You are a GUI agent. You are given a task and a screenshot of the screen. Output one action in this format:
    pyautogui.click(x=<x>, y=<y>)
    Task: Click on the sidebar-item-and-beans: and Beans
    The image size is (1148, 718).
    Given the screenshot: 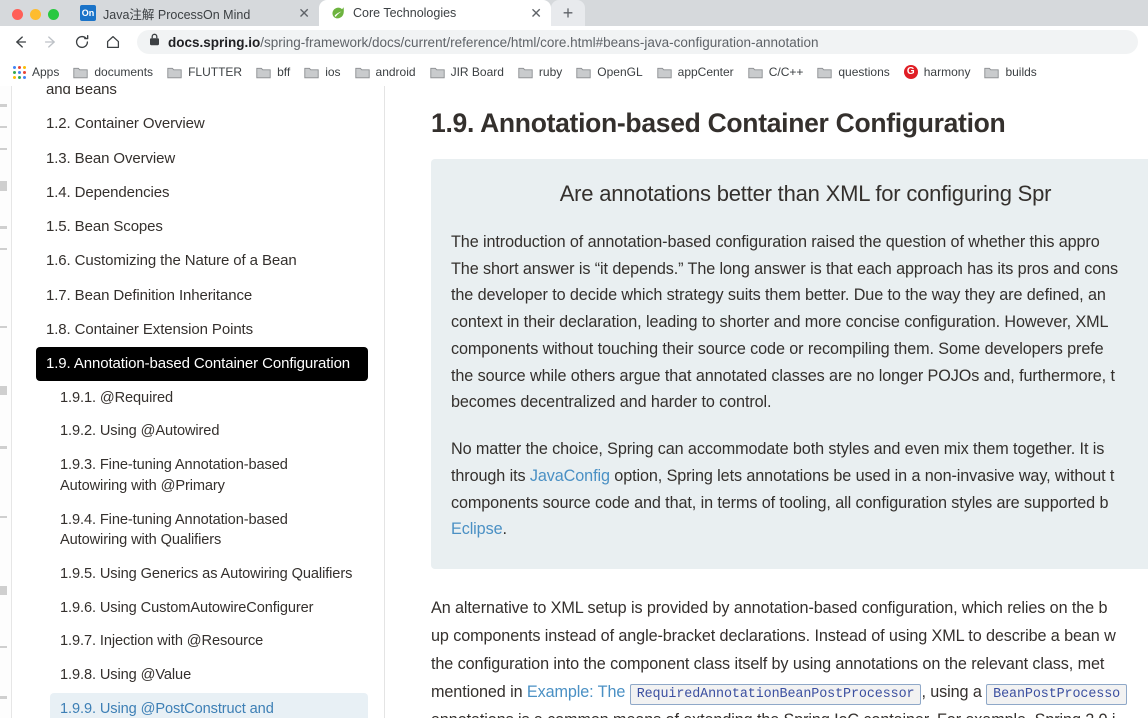 What is the action you would take?
    pyautogui.click(x=194, y=96)
    